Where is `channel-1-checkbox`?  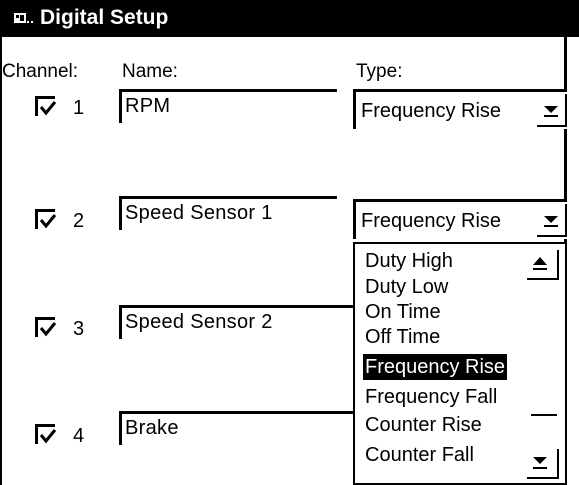
channel-1-checkbox is located at coordinates (46, 106).